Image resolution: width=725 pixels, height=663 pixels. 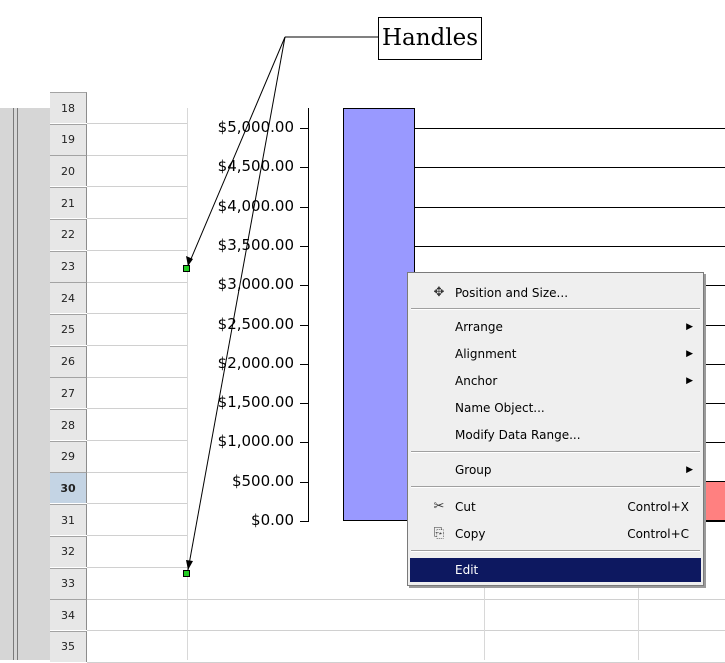 What do you see at coordinates (658, 534) in the screenshot?
I see `menu-shortcut: Control+C` at bounding box center [658, 534].